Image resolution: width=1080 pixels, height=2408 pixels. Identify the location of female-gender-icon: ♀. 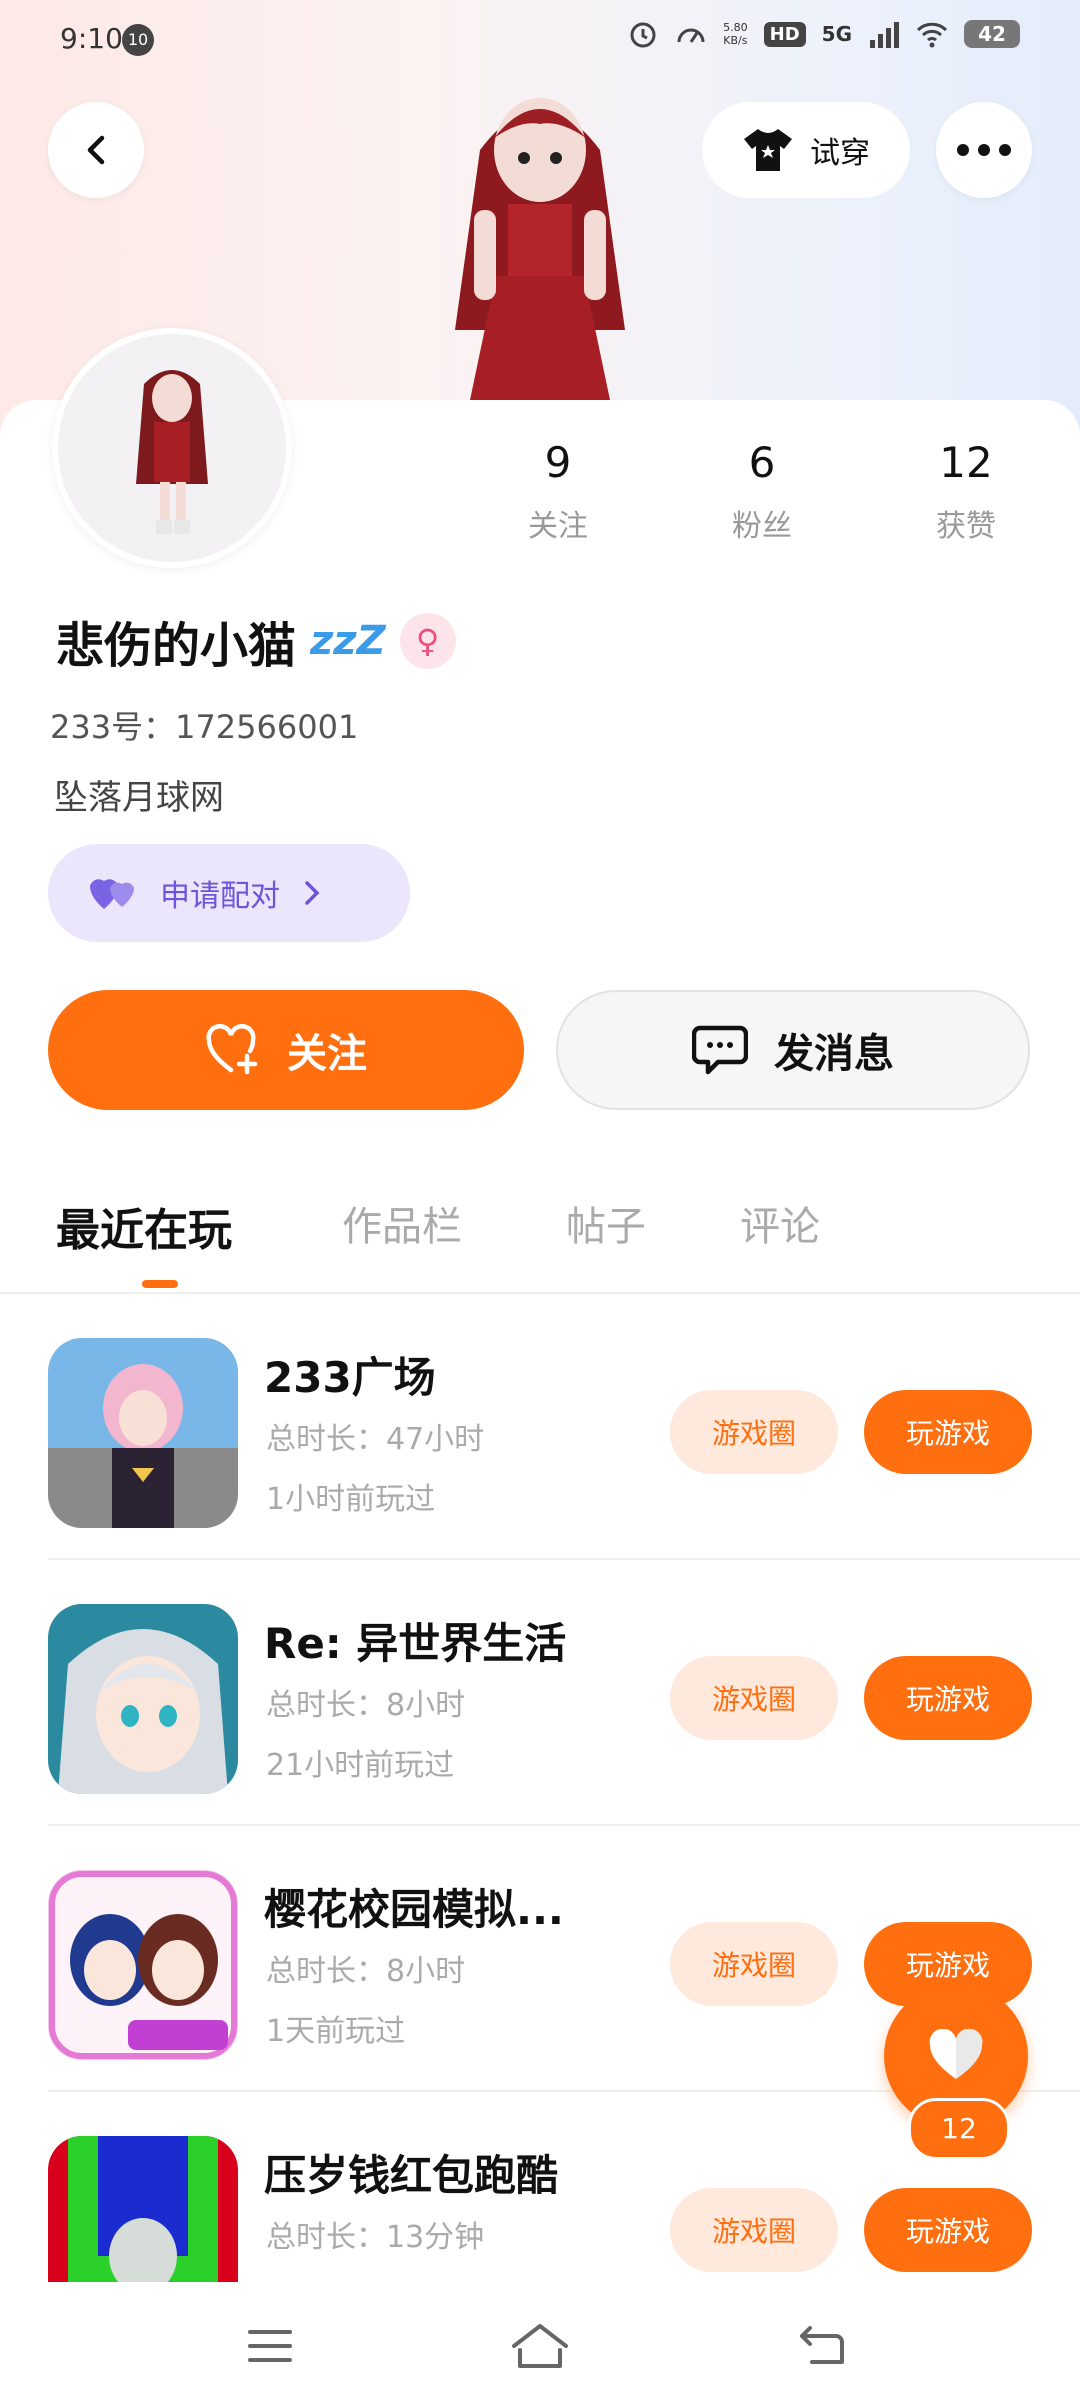
(427, 641).